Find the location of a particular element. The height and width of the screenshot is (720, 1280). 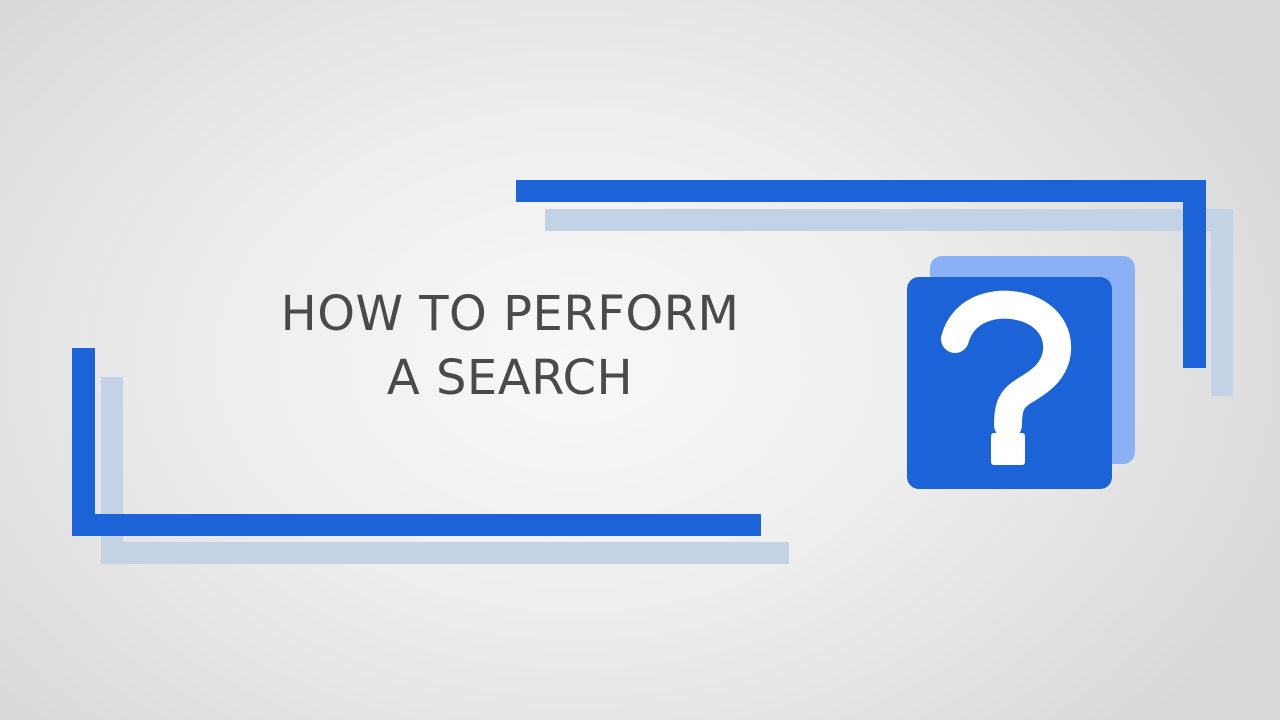

top-right-bracket-vertical is located at coordinates (1194, 274).